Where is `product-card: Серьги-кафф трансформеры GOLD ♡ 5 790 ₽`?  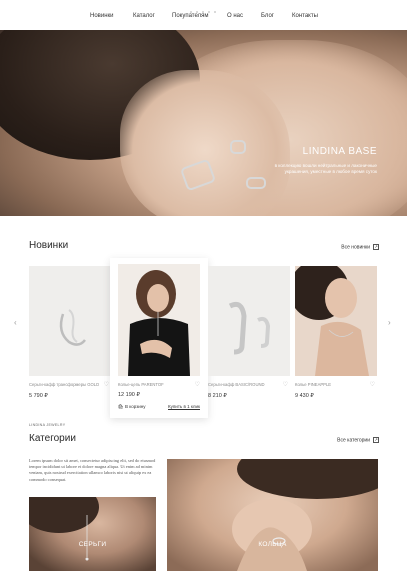 product-card: Серьги-кафф трансформеры GOLD ♡ 5 790 ₽ is located at coordinates (70, 338).